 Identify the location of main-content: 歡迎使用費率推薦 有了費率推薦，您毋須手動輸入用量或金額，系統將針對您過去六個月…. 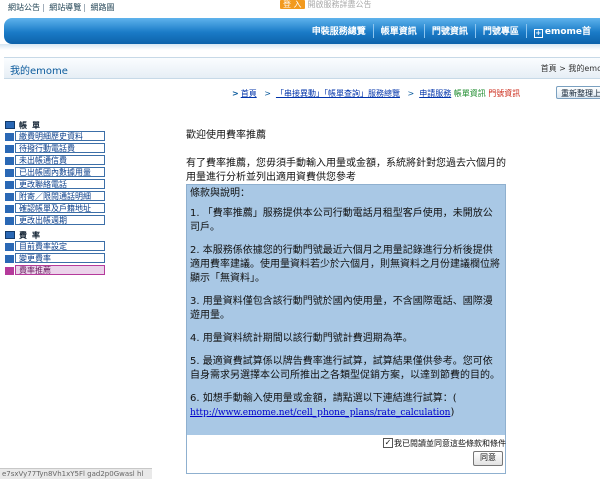
(346, 155).